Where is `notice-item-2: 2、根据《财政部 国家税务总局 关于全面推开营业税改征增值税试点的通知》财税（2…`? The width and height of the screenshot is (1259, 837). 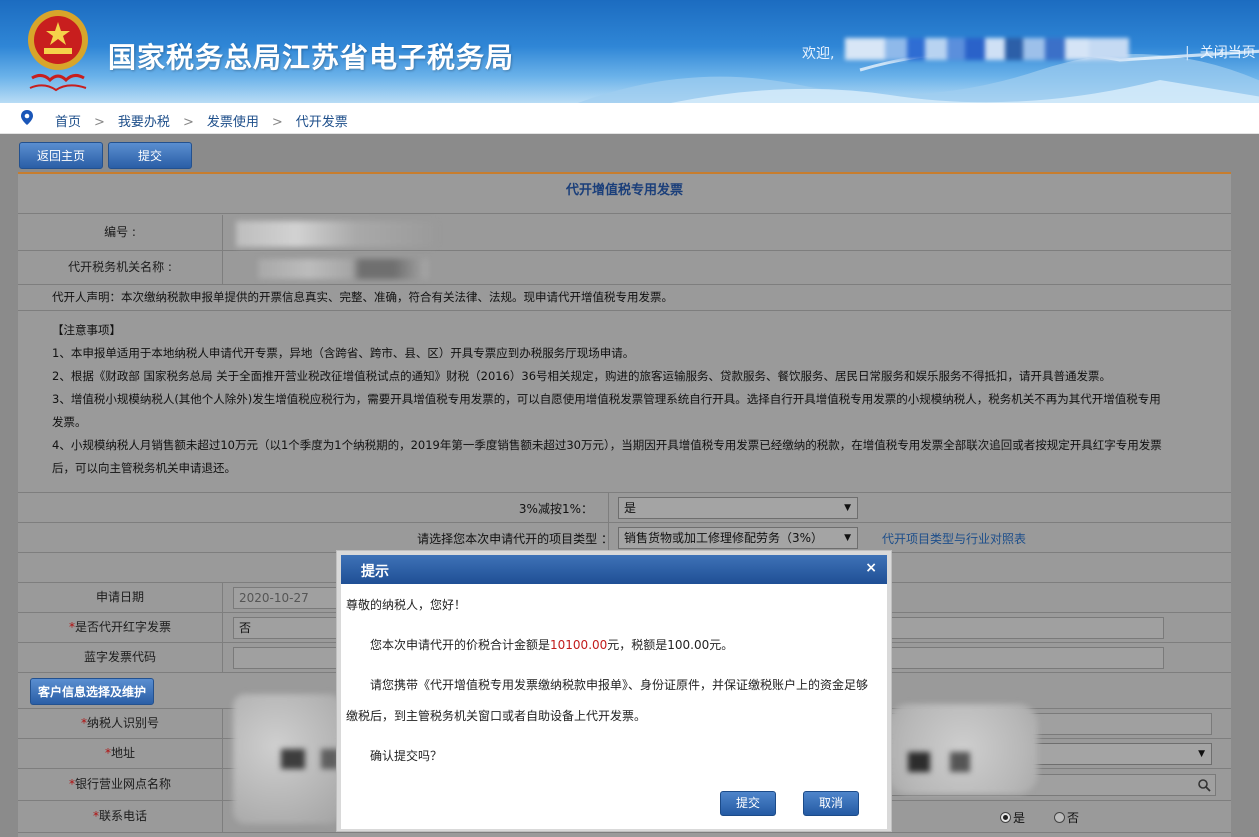
notice-item-2: 2、根据《财政部 国家税务总局 关于全面推开营业税改征增值税试点的通知》财税（2… is located at coordinates (582, 376).